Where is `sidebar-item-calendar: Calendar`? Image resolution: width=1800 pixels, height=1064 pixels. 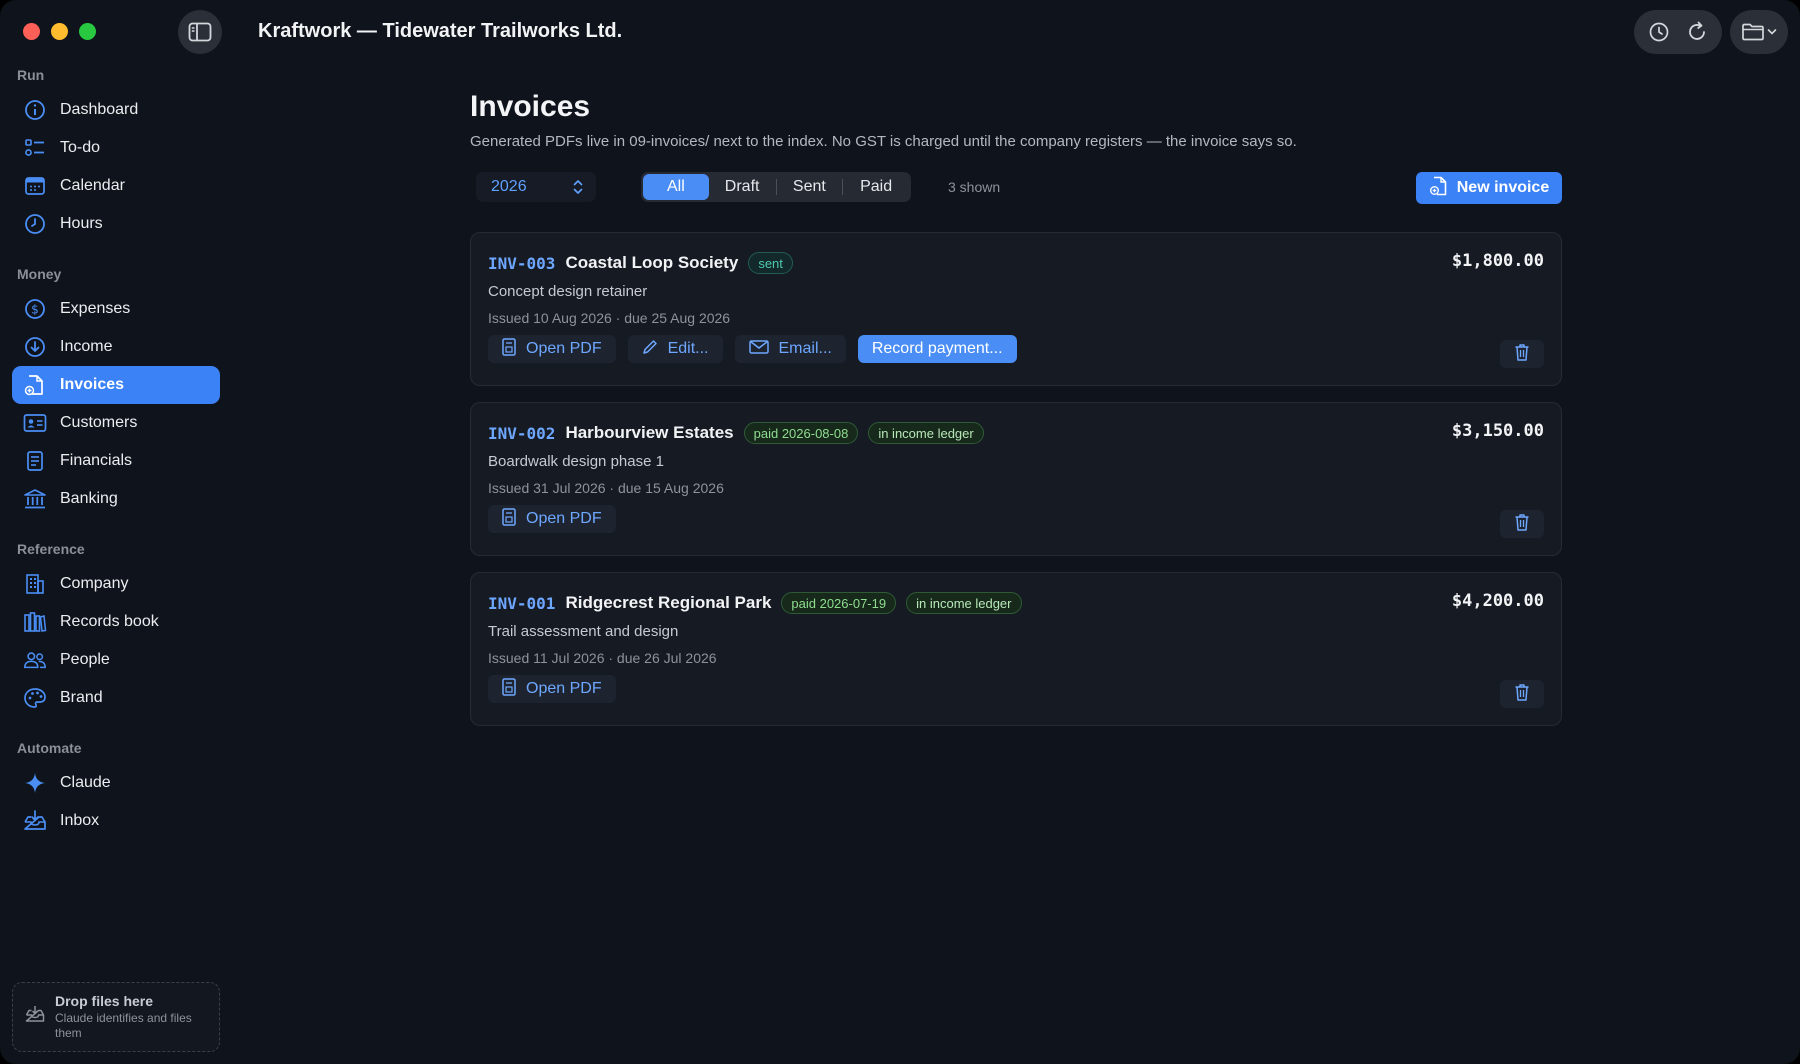 sidebar-item-calendar: Calendar is located at coordinates (116, 186).